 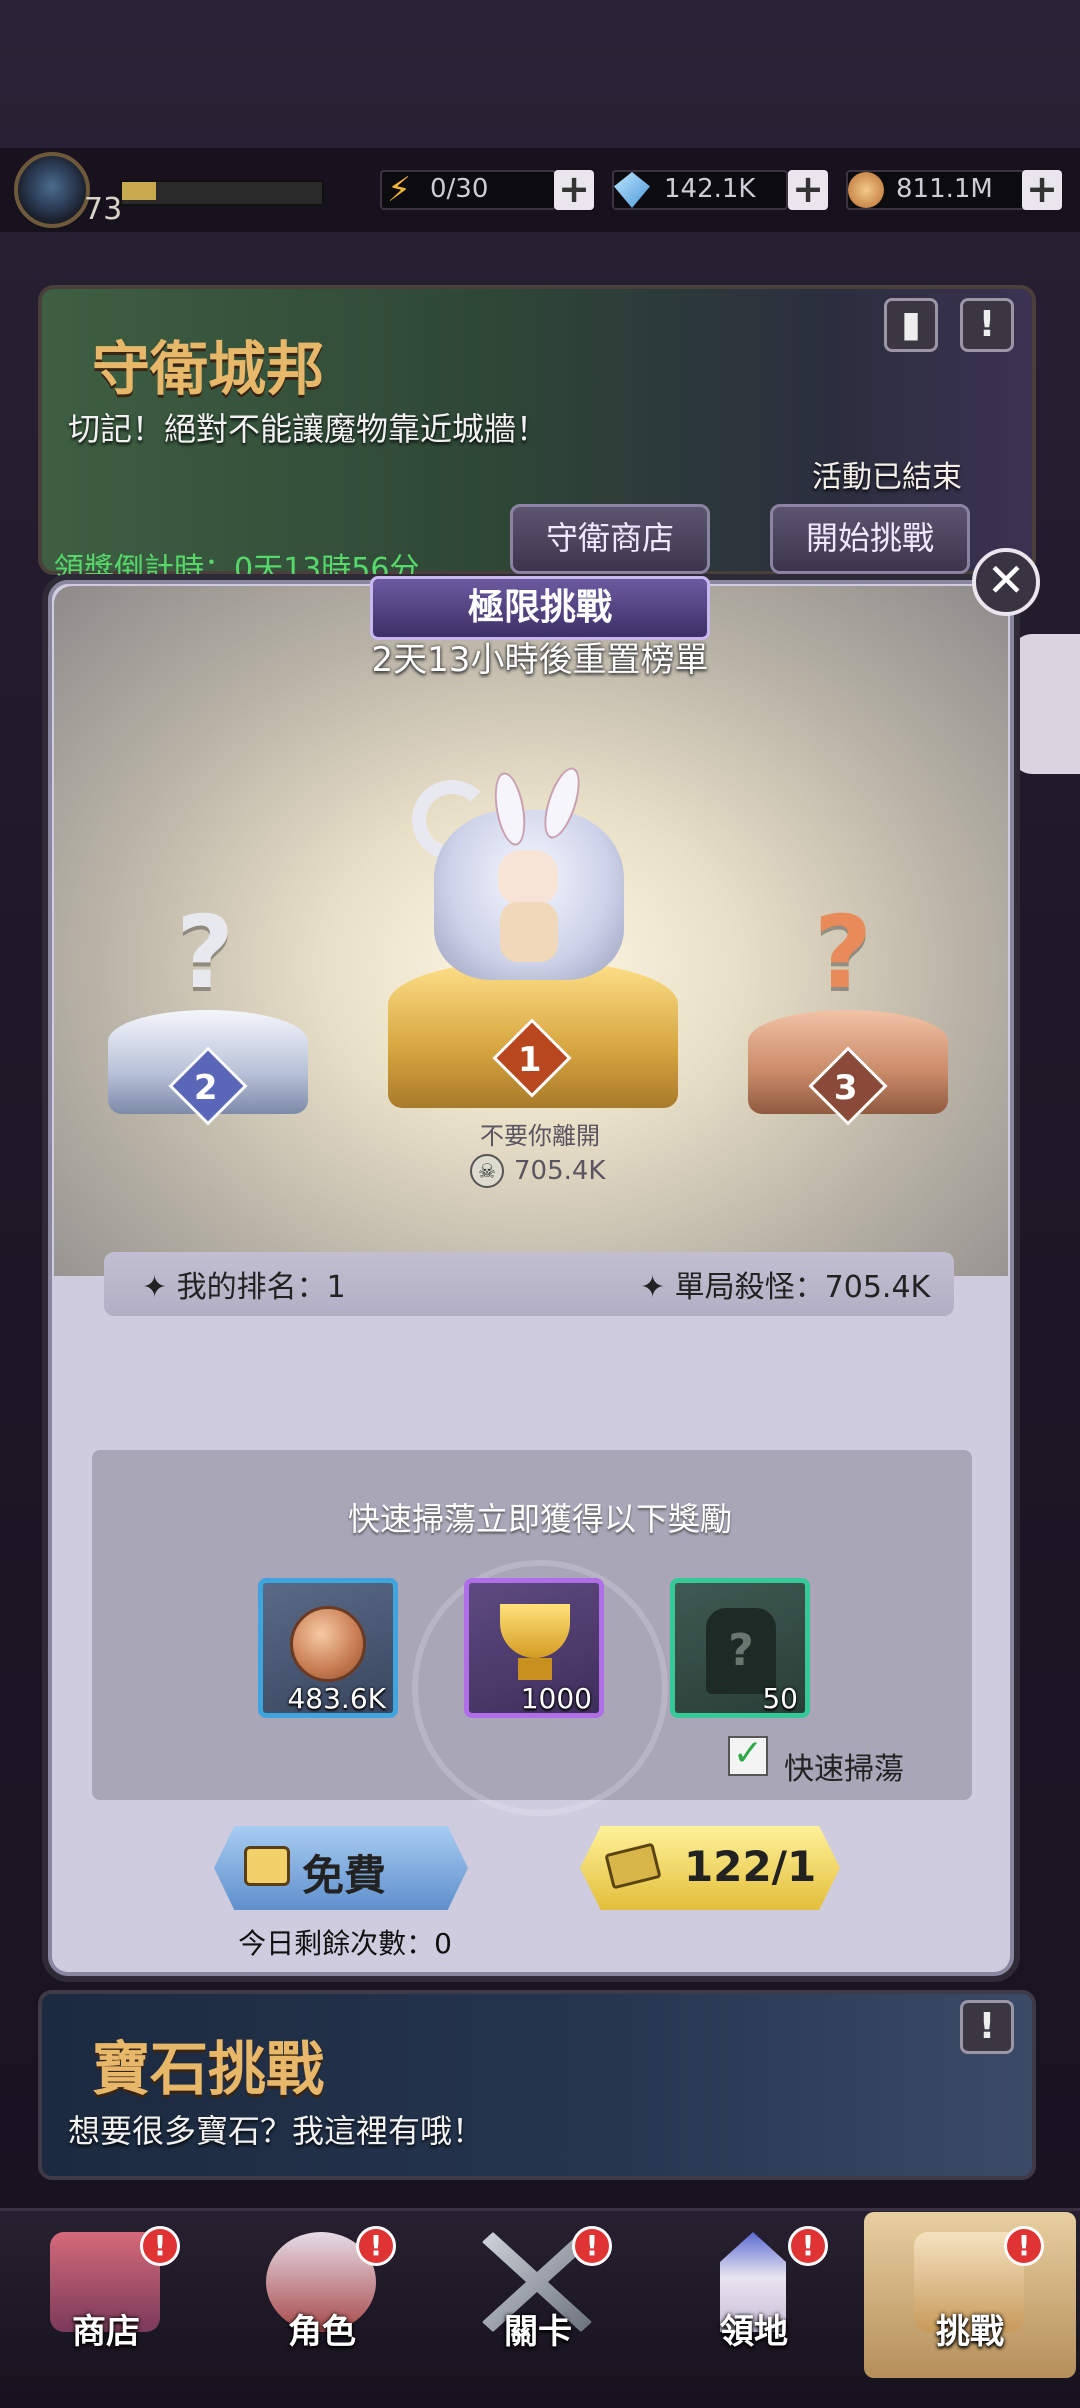 I want to click on nav-shop-label: 商店, so click(x=106, y=2332).